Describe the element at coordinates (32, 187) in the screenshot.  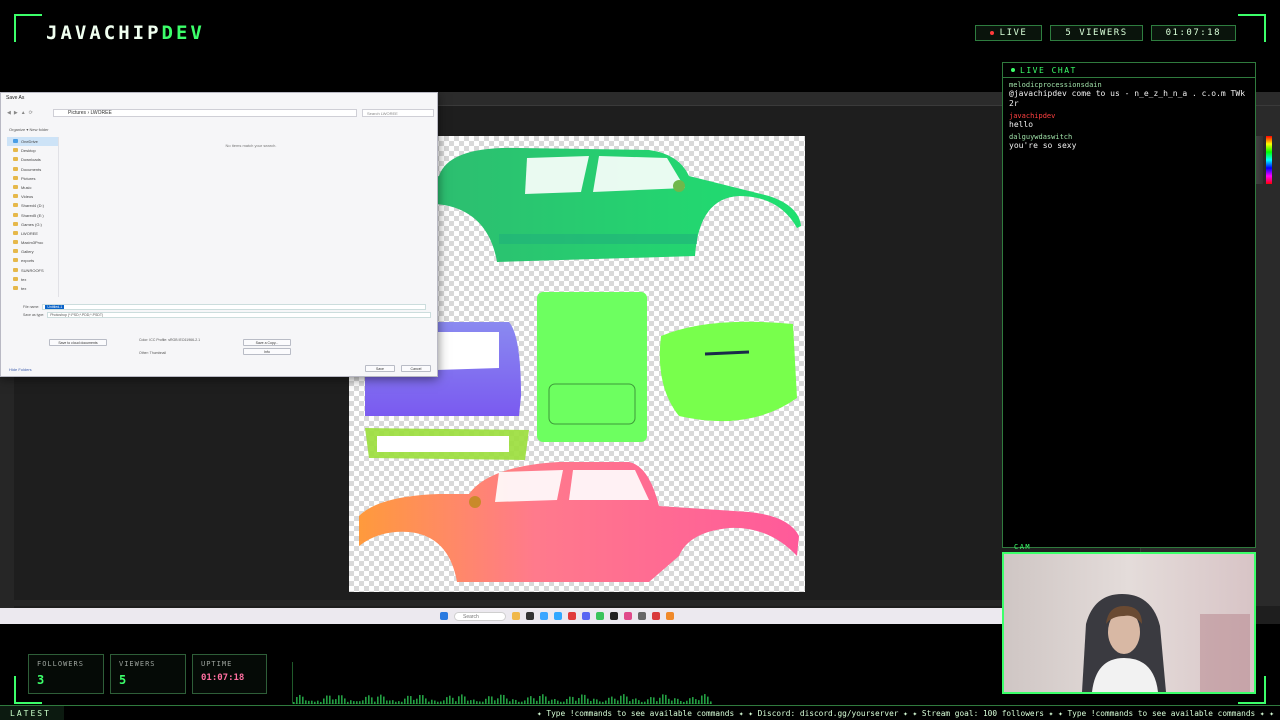
I see `sidebar-item-music: Music` at that location.